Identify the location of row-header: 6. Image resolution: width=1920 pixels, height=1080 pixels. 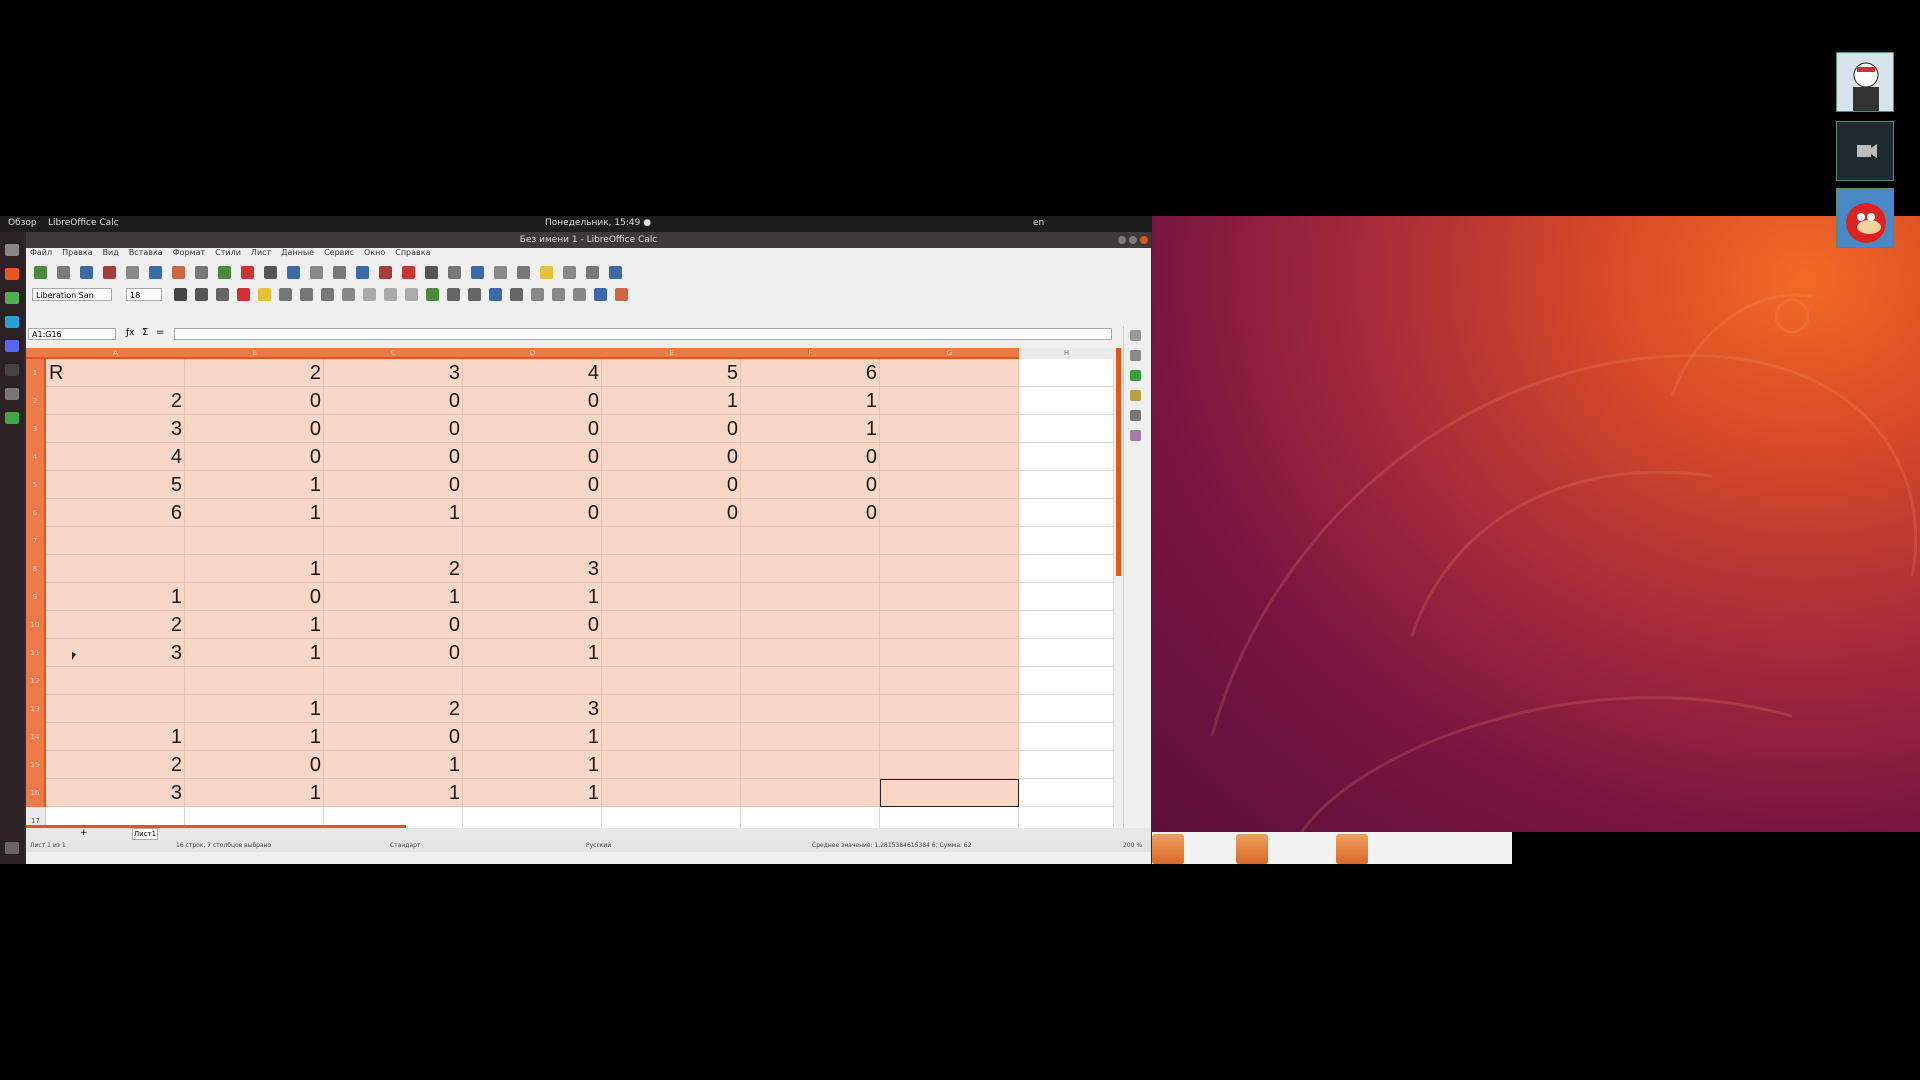
(36, 513).